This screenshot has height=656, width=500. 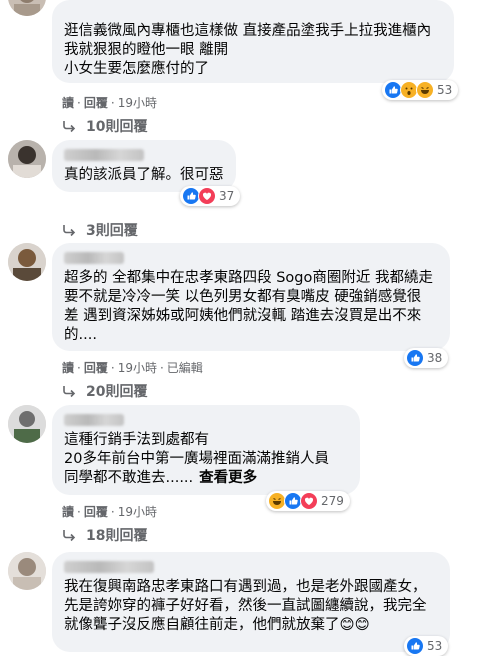 I want to click on comment-text-line: 先是誇妳穿的褲子好好看，然後一直試圖纏續說，我完全, so click(x=245, y=606).